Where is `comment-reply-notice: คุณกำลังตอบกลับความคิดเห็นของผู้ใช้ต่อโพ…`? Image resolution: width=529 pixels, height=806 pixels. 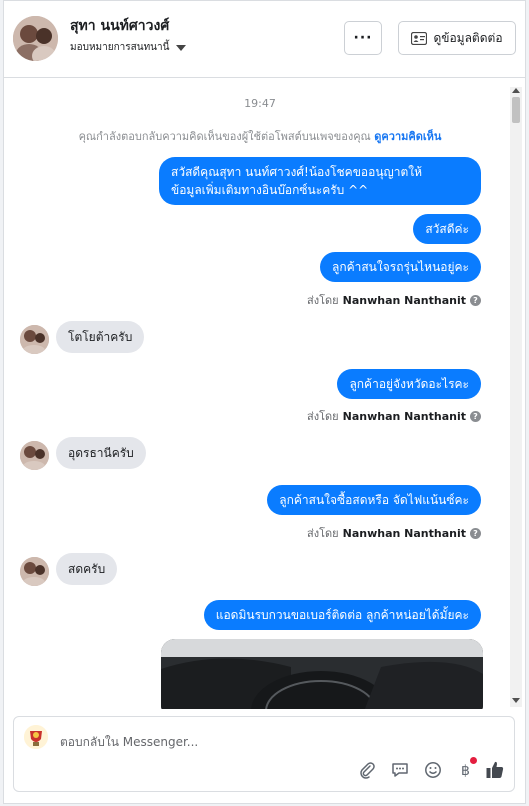 comment-reply-notice: คุณกำลังตอบกลับความคิดเห็นของผู้ใช้ต่อโพ… is located at coordinates (260, 136).